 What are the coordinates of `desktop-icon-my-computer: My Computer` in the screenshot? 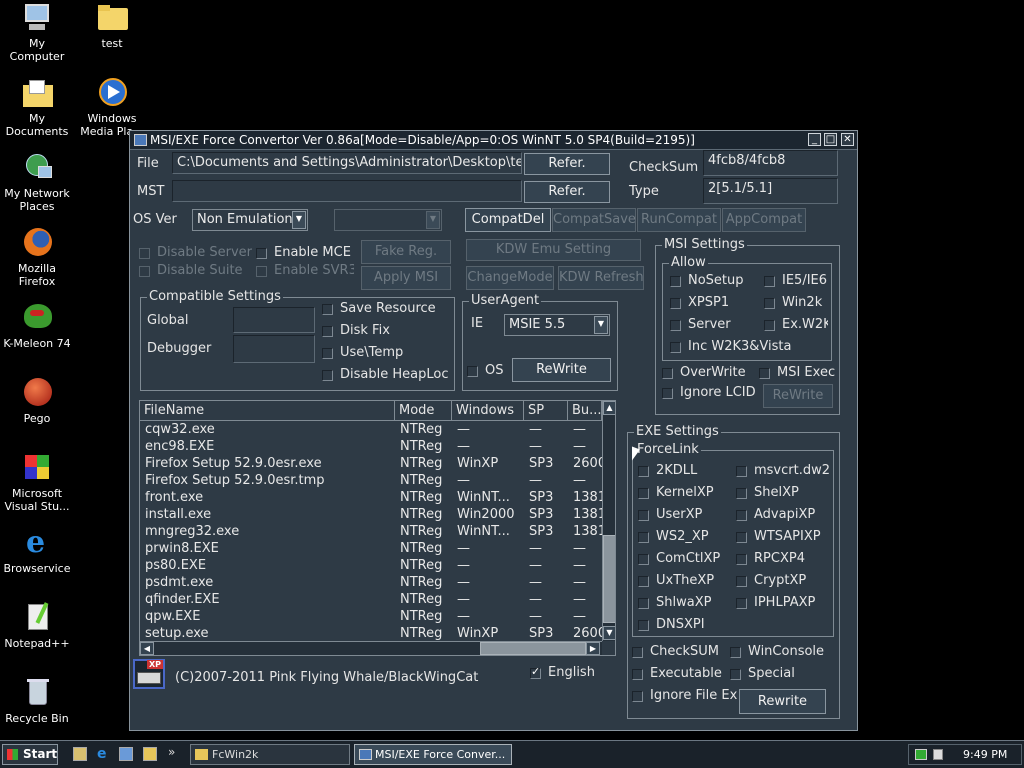 It's located at (37, 32).